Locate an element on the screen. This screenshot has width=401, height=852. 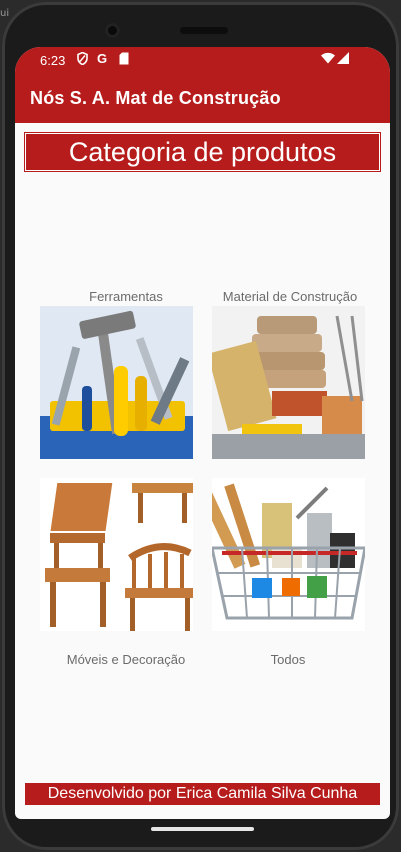
sd-card-icon is located at coordinates (124, 60).